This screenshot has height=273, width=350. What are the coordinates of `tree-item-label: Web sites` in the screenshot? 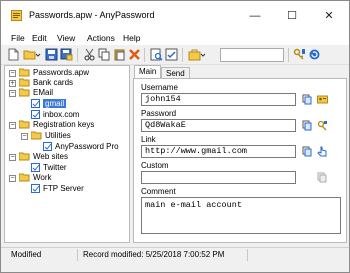 It's located at (50, 156).